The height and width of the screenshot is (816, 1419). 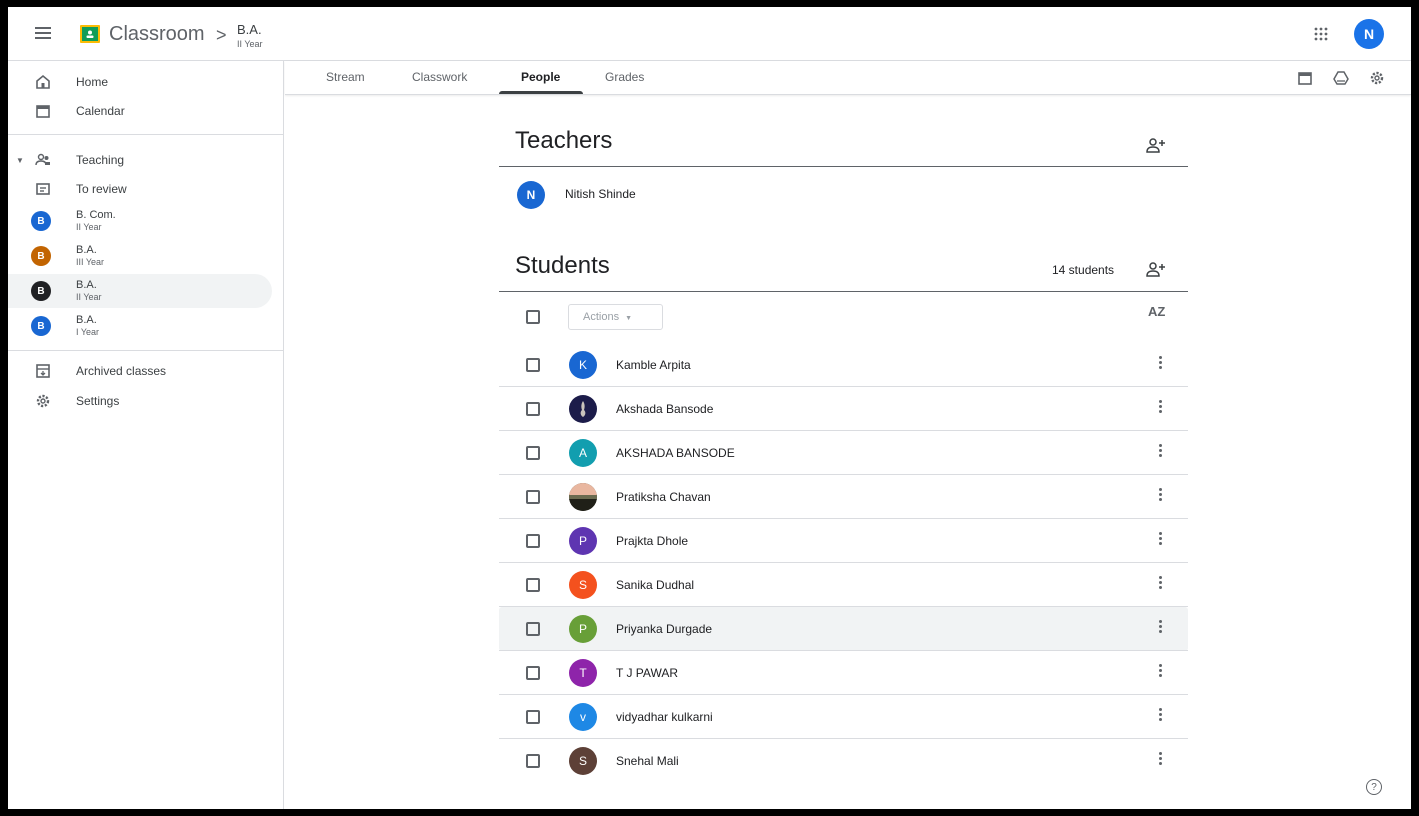 What do you see at coordinates (1369, 34) in the screenshot?
I see `account-avatar: N` at bounding box center [1369, 34].